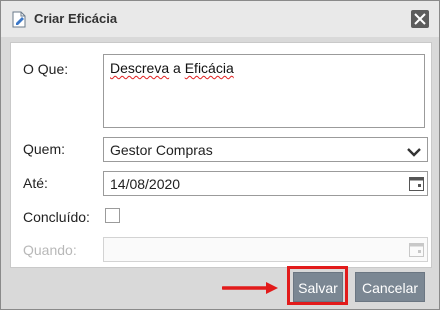 Image resolution: width=440 pixels, height=310 pixels. Describe the element at coordinates (56, 217) in the screenshot. I see `concluido-label: Concluído:` at that location.